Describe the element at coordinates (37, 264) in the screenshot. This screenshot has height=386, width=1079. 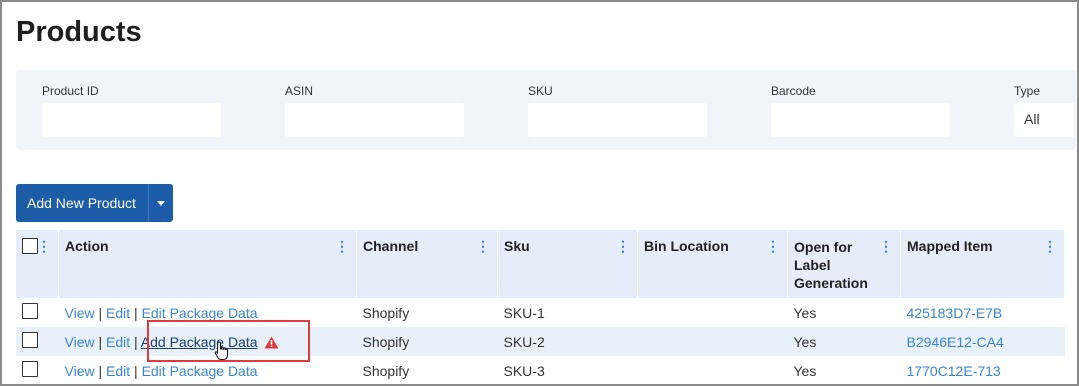
I see `select-all-header: ⋮` at that location.